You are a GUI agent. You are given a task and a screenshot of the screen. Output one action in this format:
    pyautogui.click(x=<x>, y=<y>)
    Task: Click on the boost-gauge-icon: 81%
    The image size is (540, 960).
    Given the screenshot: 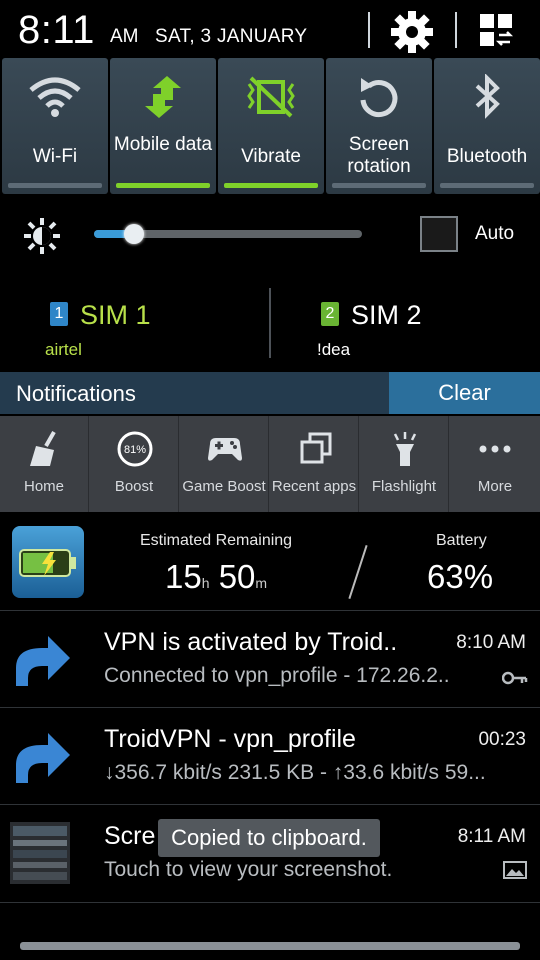 What is the action you would take?
    pyautogui.click(x=135, y=449)
    